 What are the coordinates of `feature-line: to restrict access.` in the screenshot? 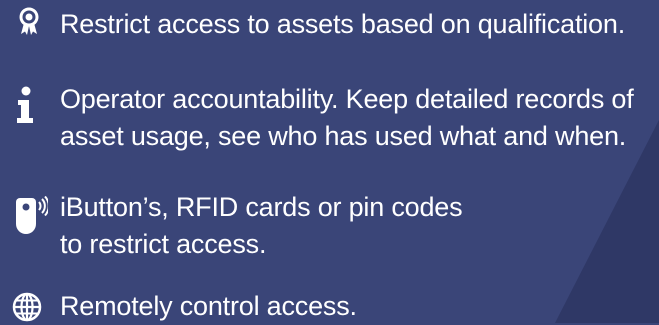 It's located at (163, 244).